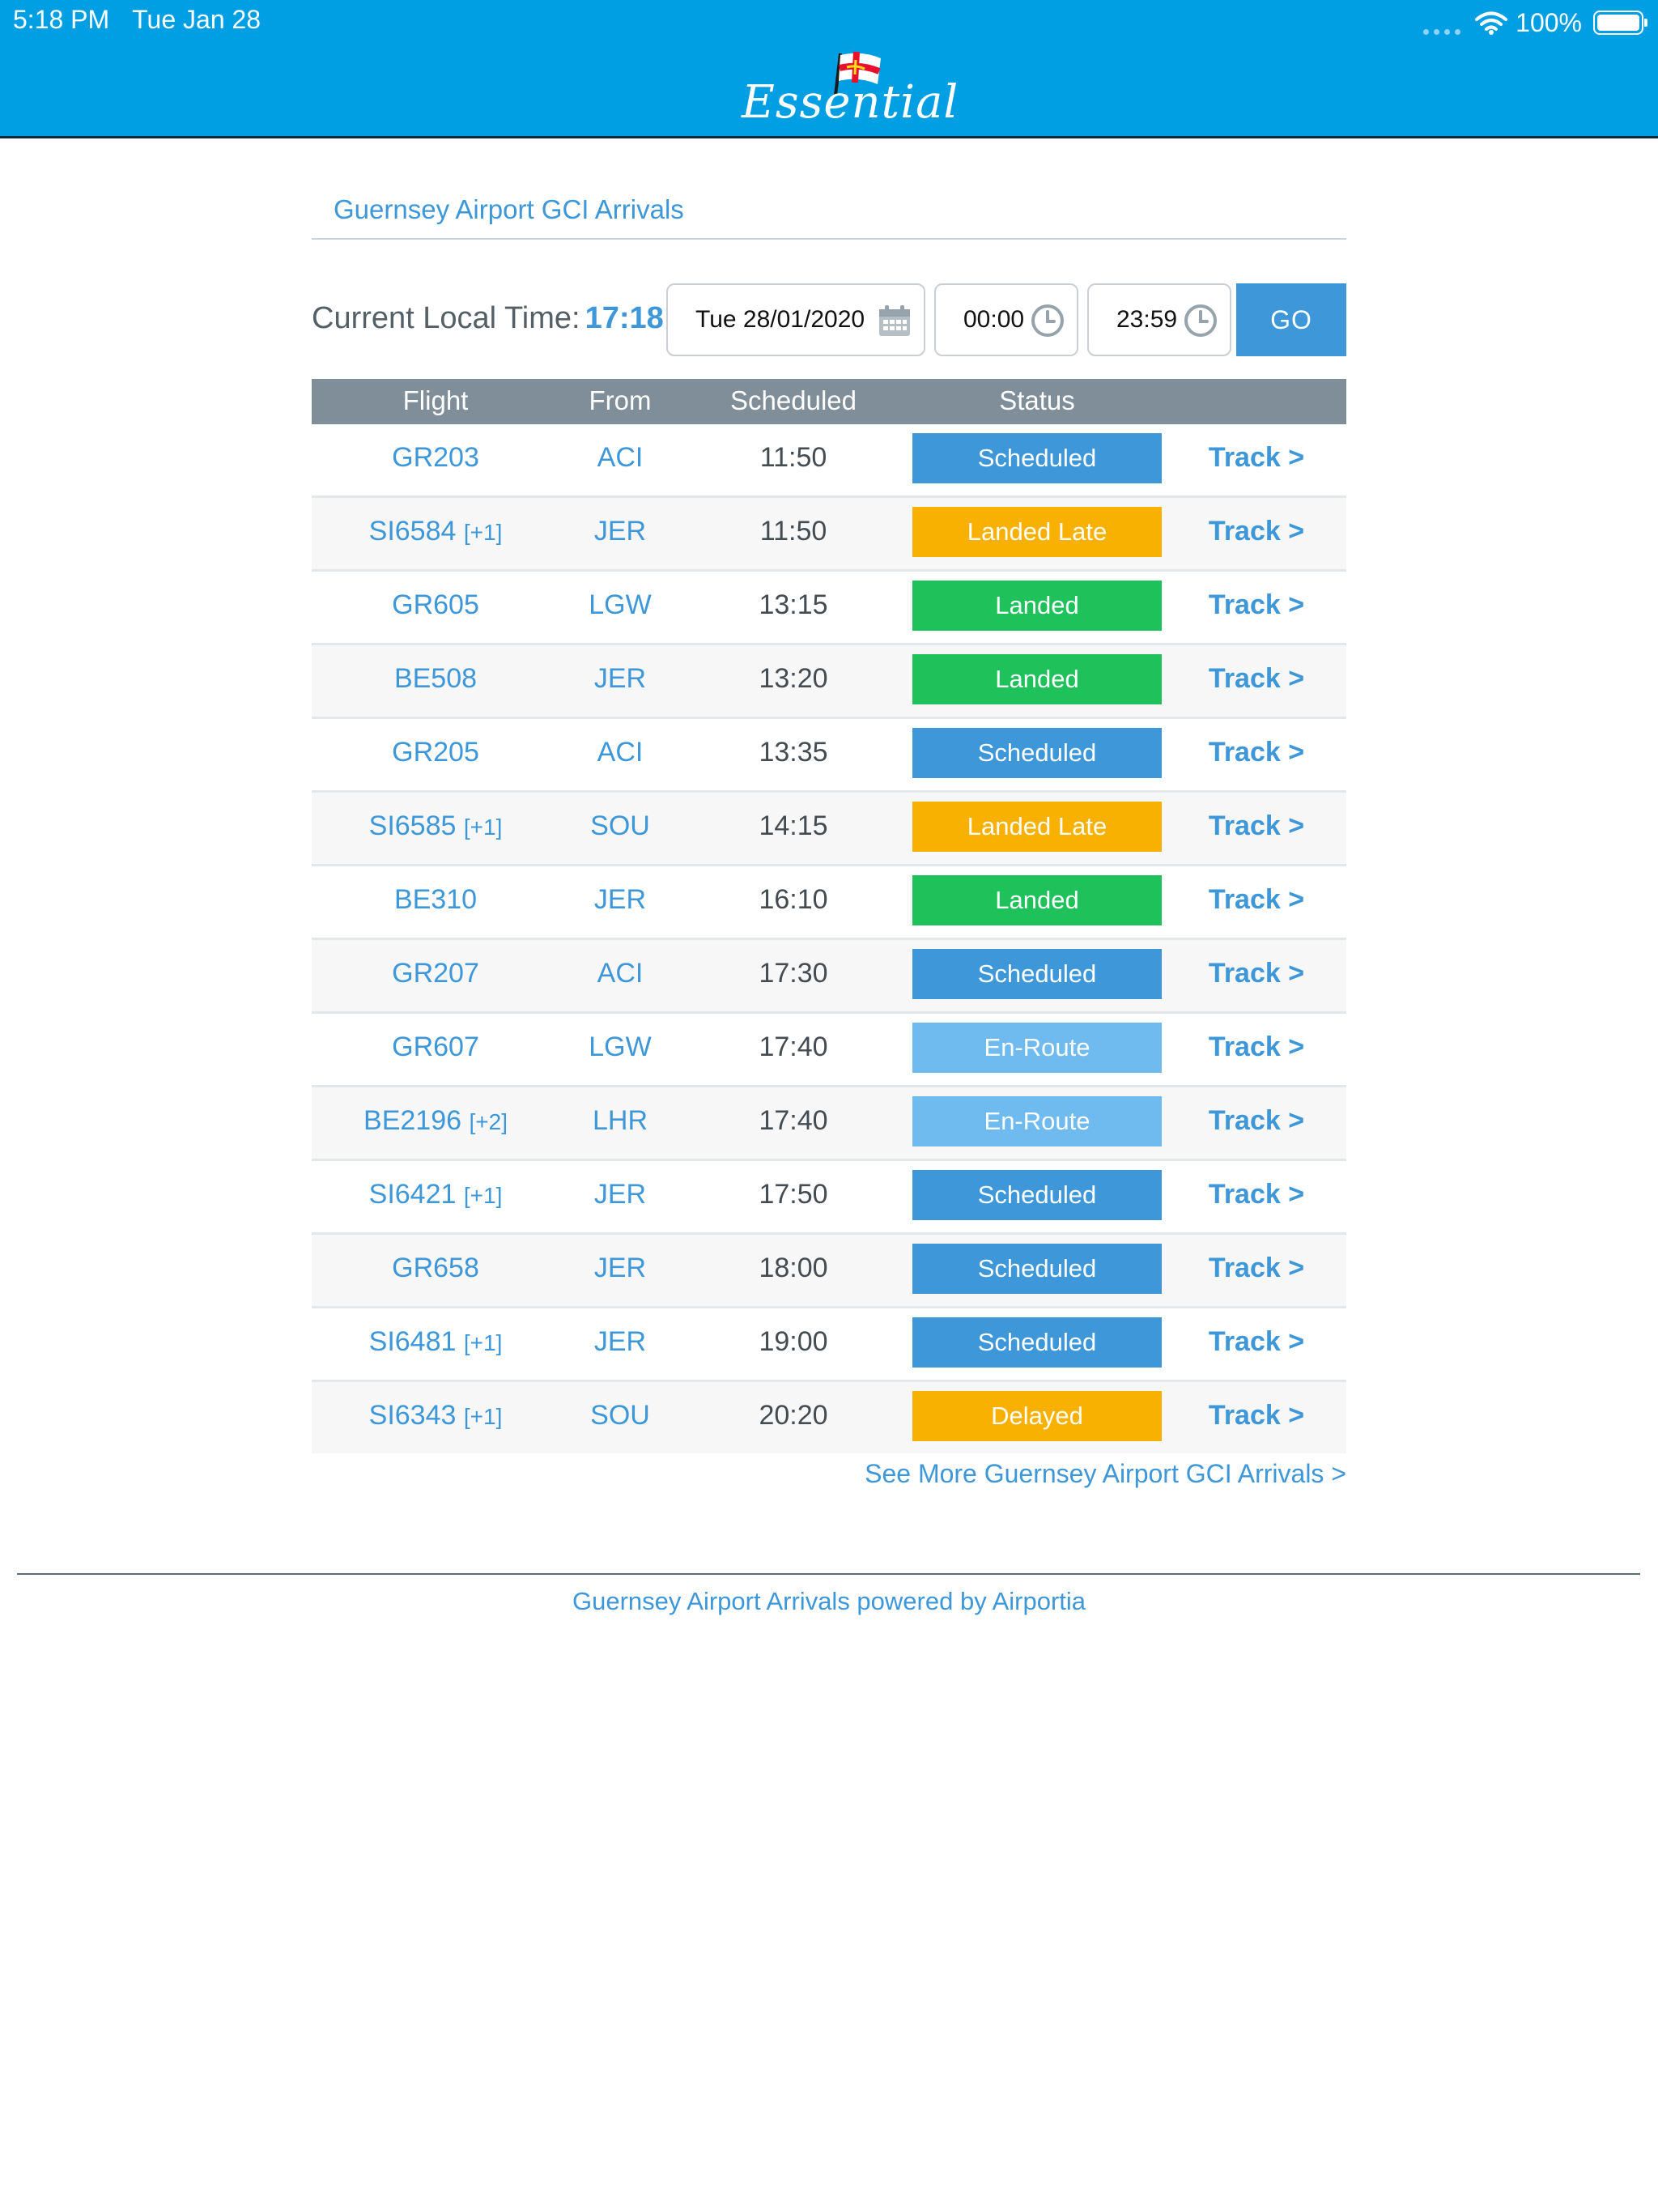 Image resolution: width=1658 pixels, height=2212 pixels. I want to click on table-row: SI6421 [+1] JER 17:50 Scheduled Track >, so click(829, 1198).